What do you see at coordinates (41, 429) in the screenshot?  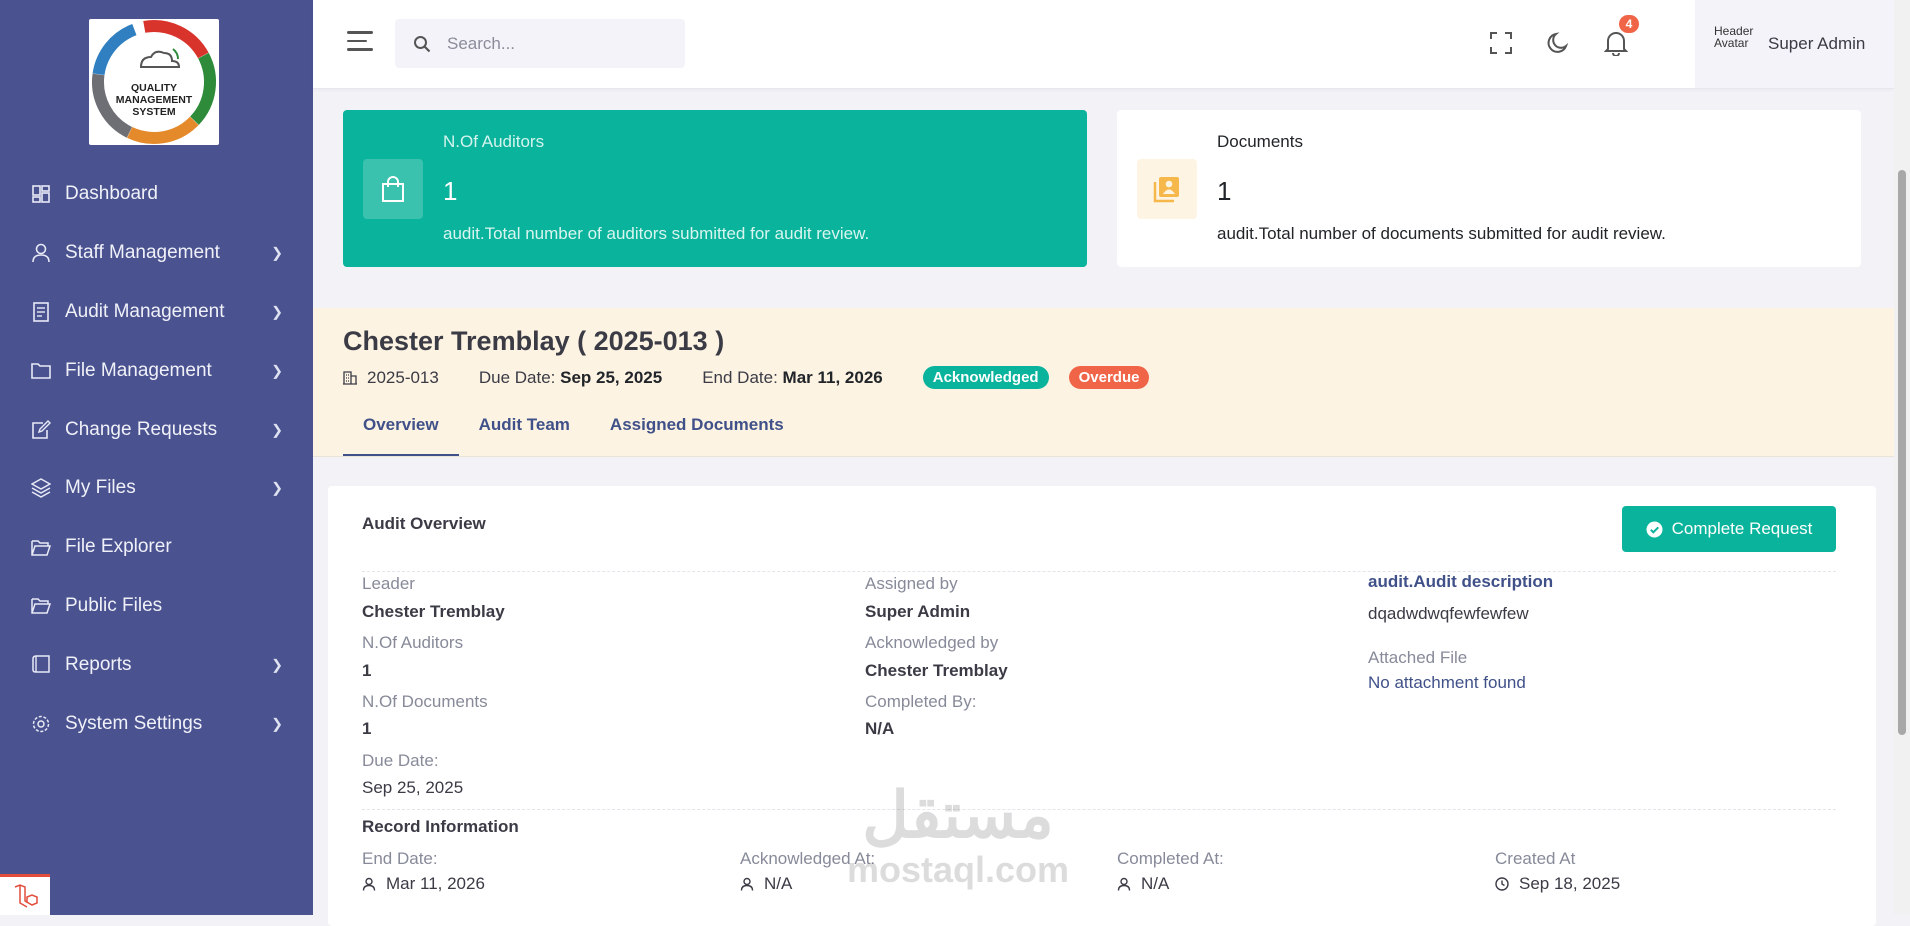 I see `edit-document-icon` at bounding box center [41, 429].